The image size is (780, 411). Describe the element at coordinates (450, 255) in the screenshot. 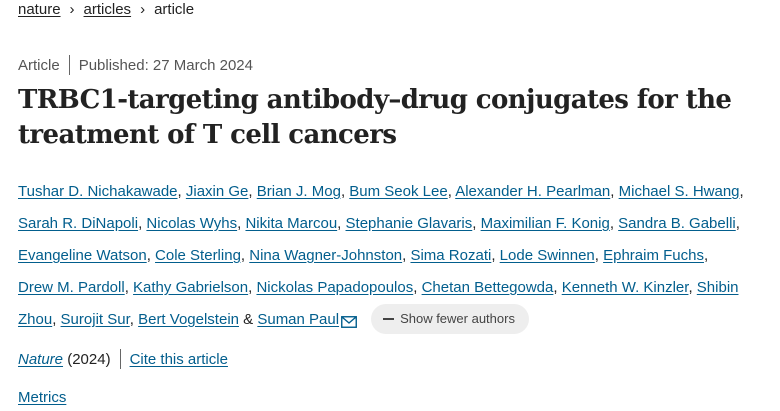

I see `author-link: Sima Rozati` at that location.